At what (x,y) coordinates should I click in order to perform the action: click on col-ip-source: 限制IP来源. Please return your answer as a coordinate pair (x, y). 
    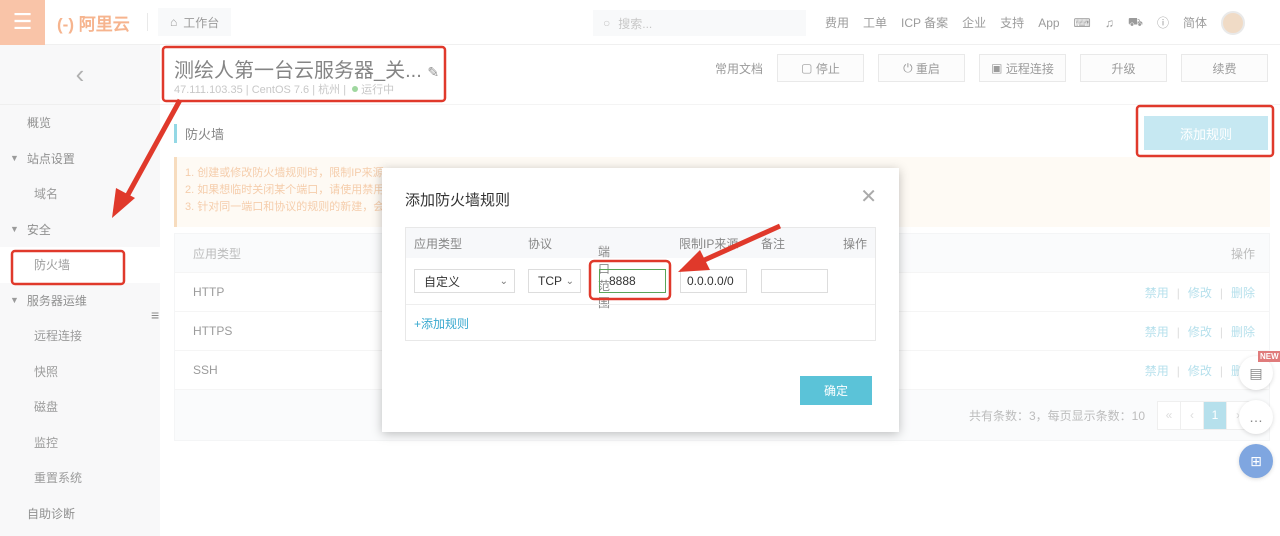
    Looking at the image, I should click on (709, 243).